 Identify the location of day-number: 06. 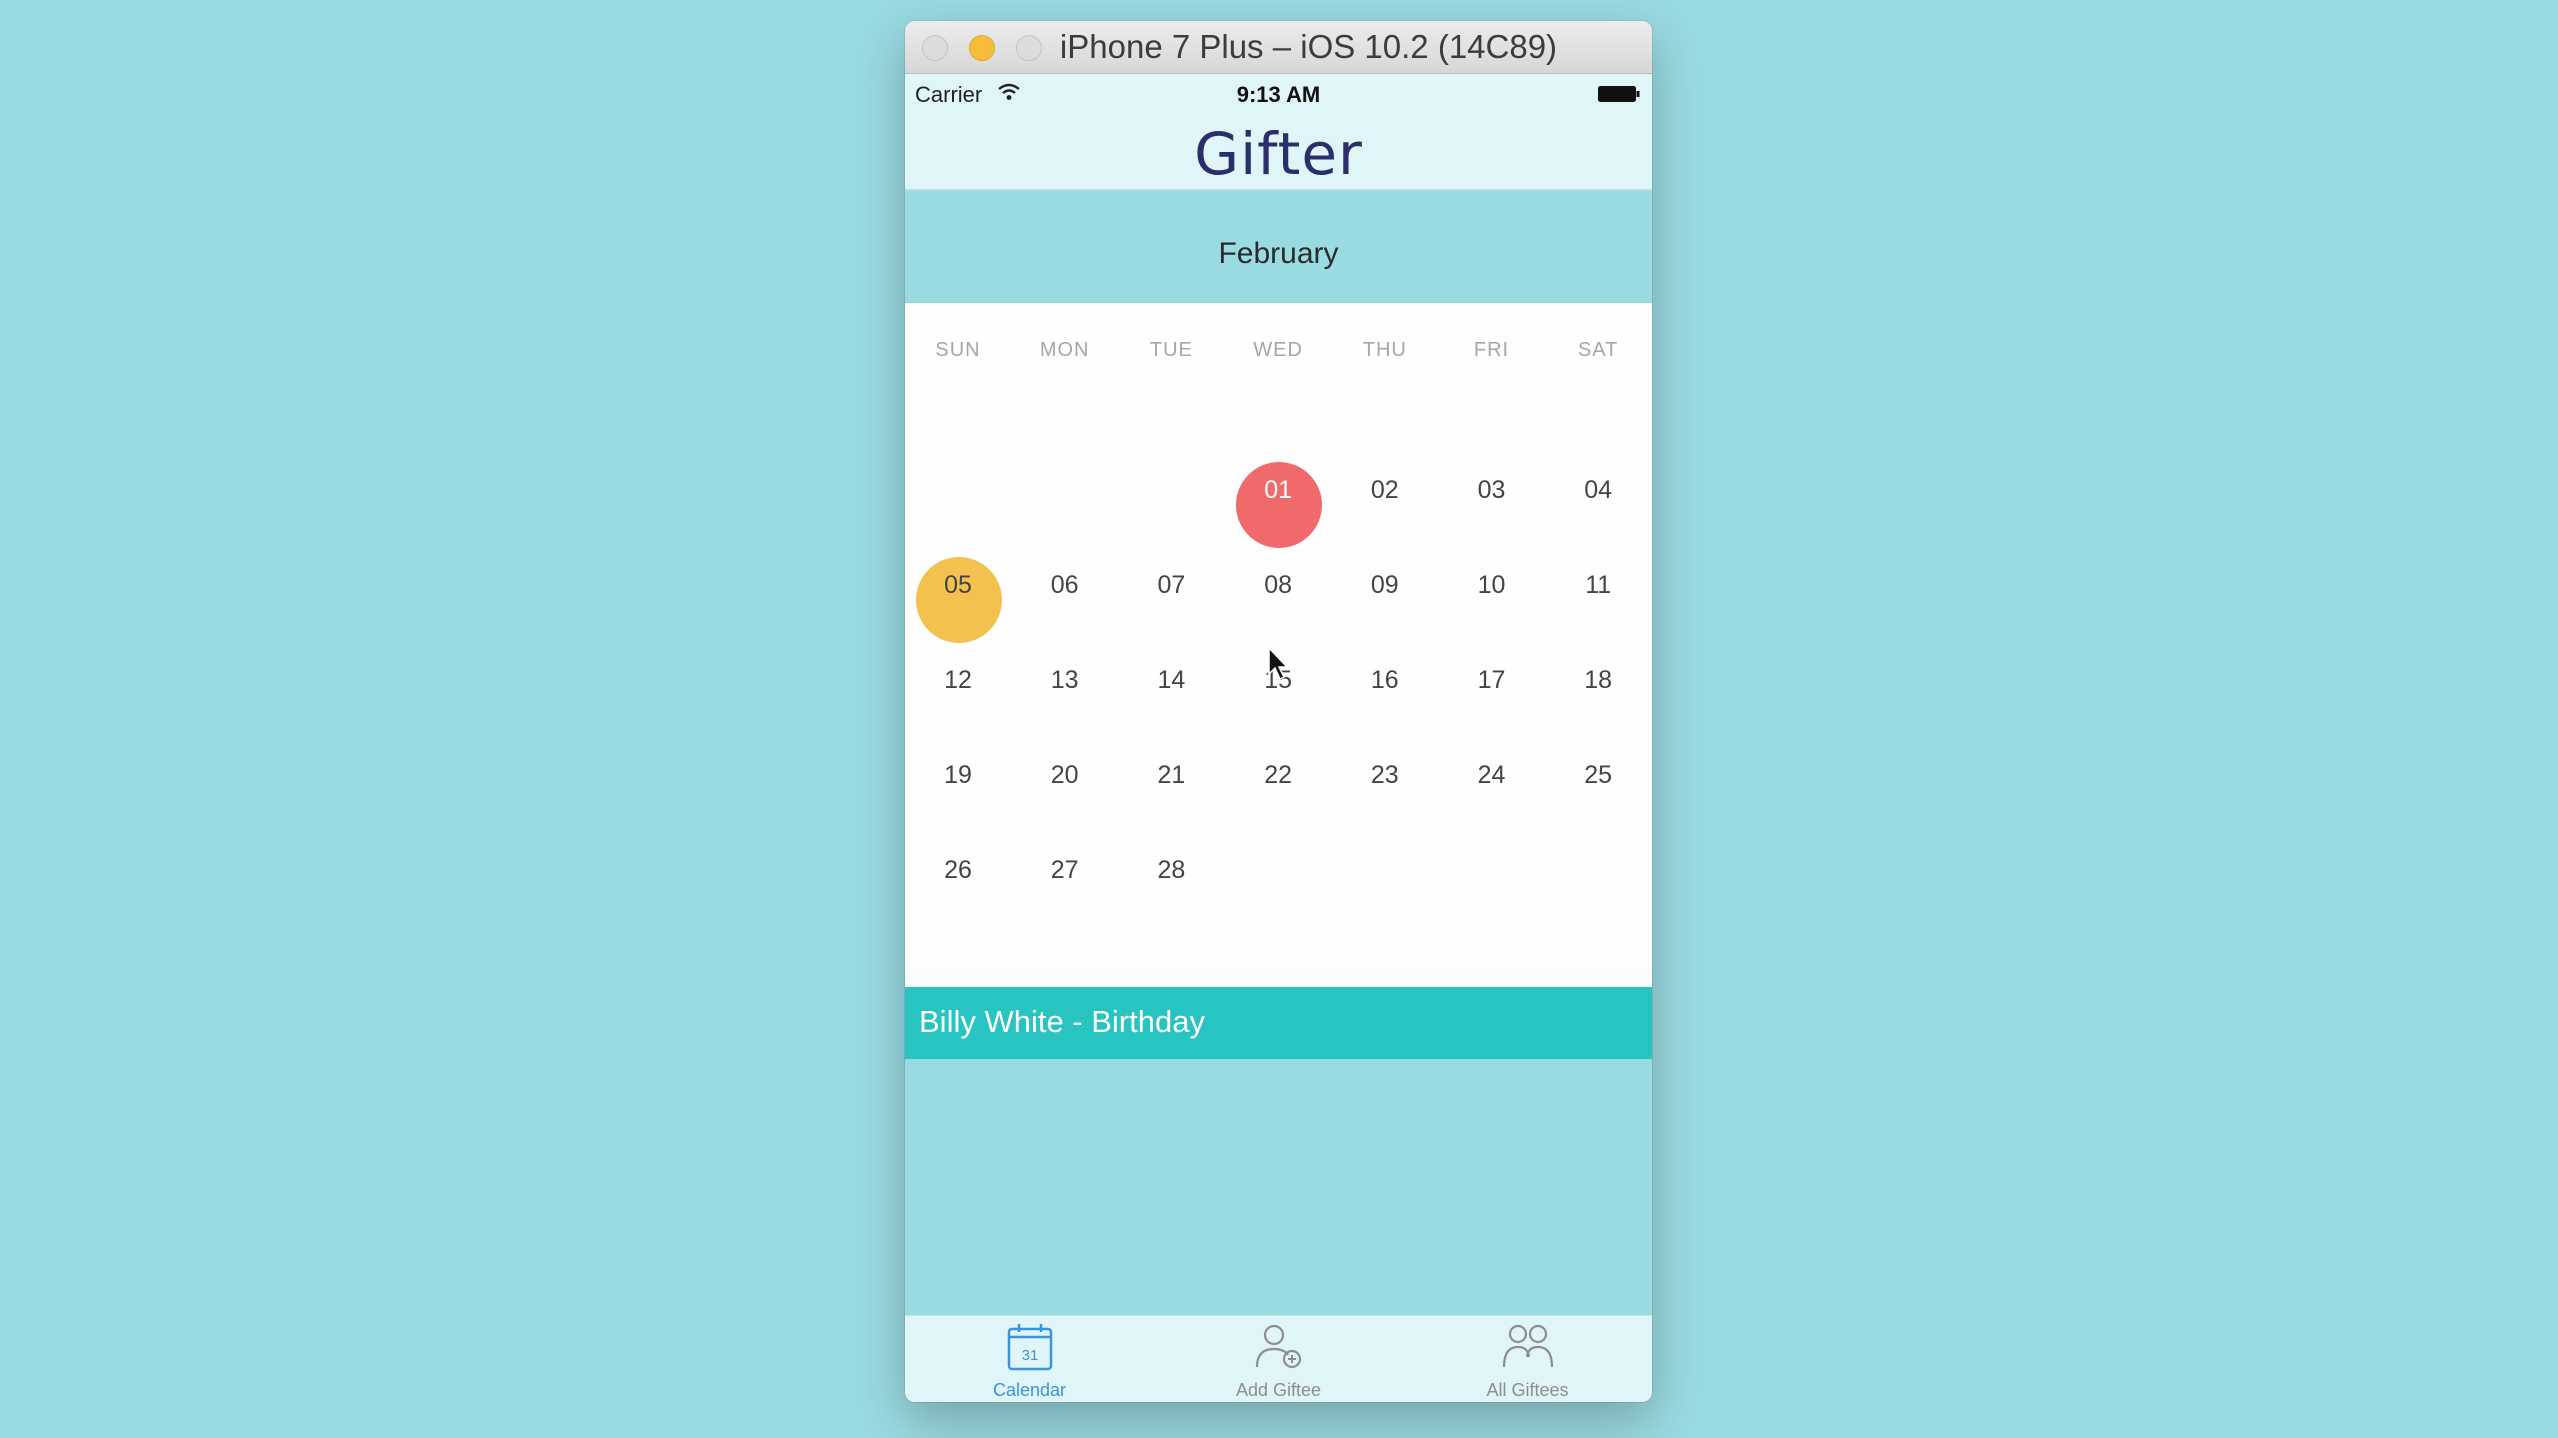
(1064, 585).